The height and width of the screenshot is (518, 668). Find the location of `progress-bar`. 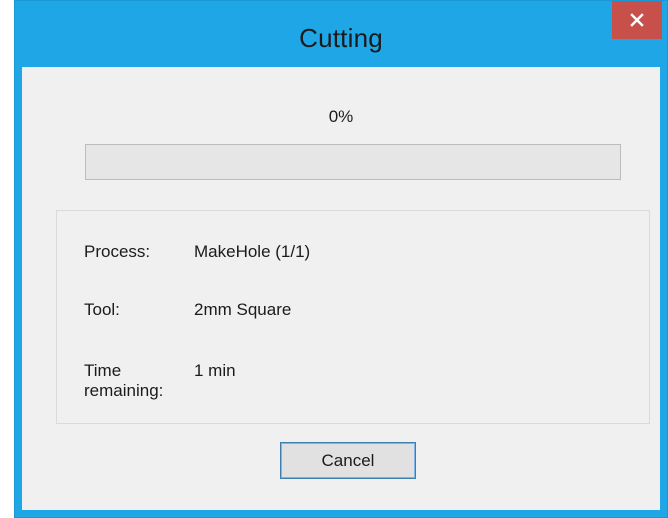

progress-bar is located at coordinates (353, 162).